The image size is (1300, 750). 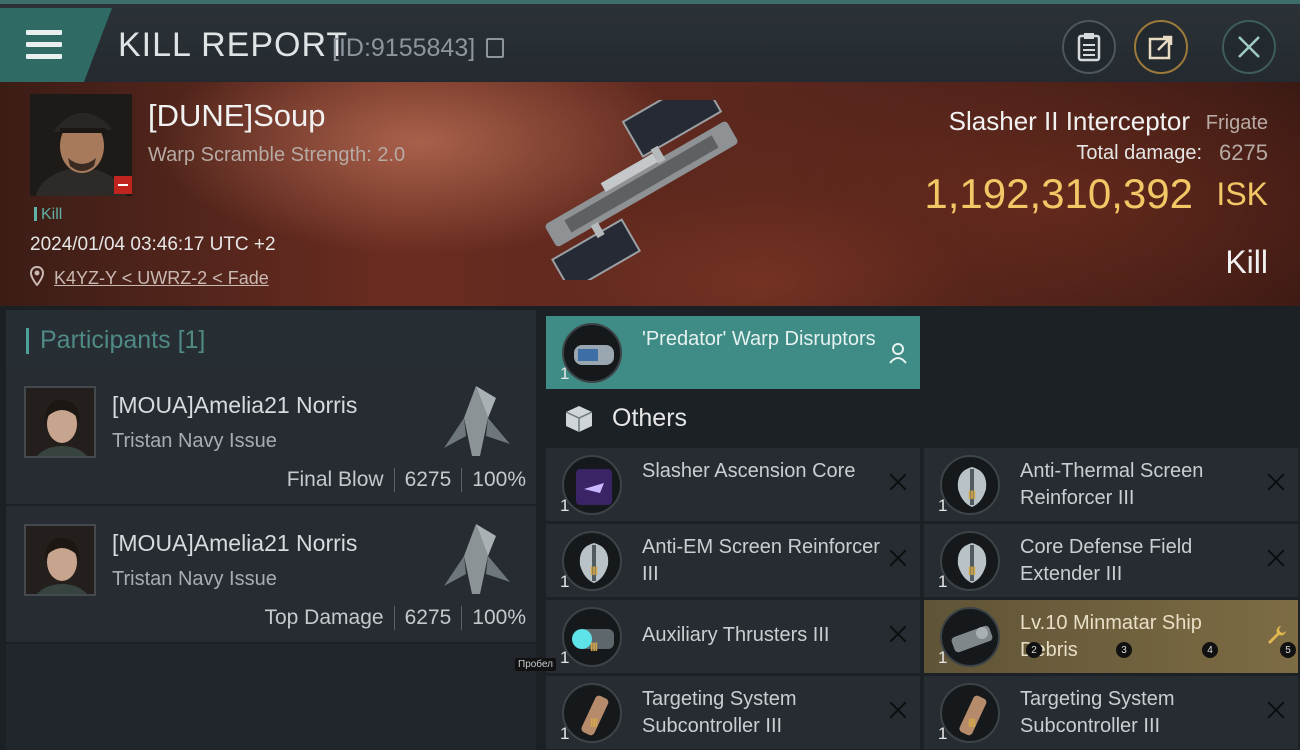 I want to click on module-item: III 1 Anti-EM Screen Reinforcer III, so click(x=733, y=560).